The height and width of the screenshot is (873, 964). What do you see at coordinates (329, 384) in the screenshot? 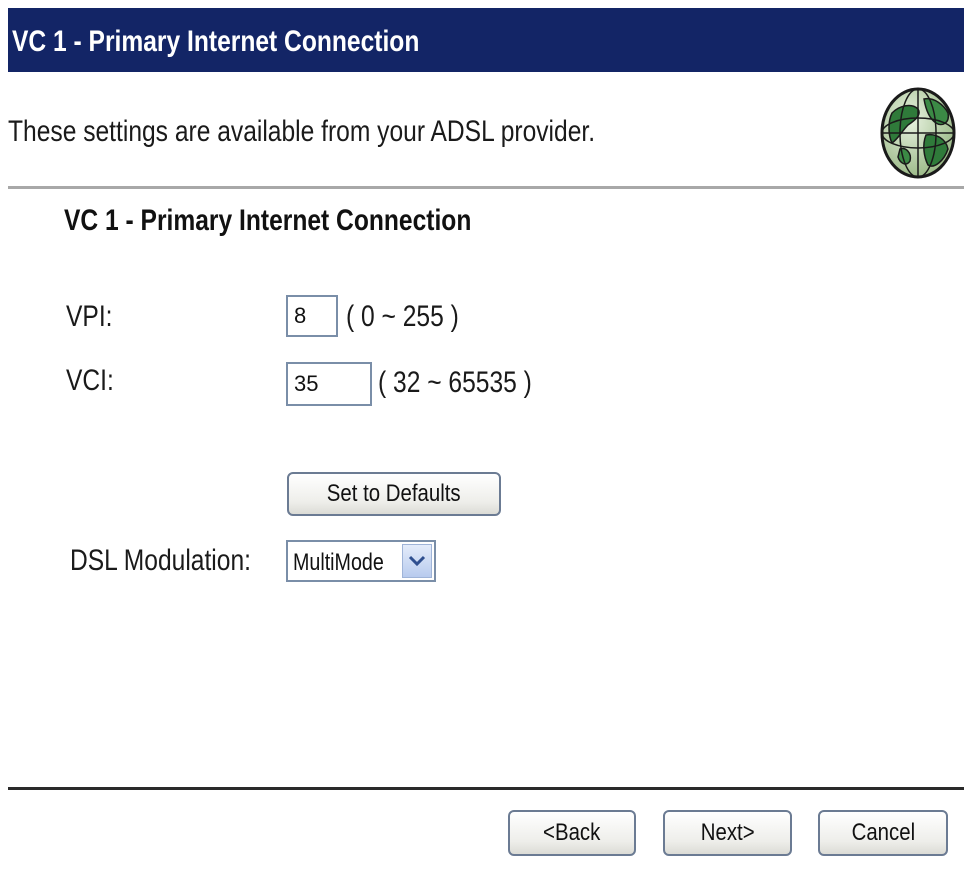
I see `vci-input` at bounding box center [329, 384].